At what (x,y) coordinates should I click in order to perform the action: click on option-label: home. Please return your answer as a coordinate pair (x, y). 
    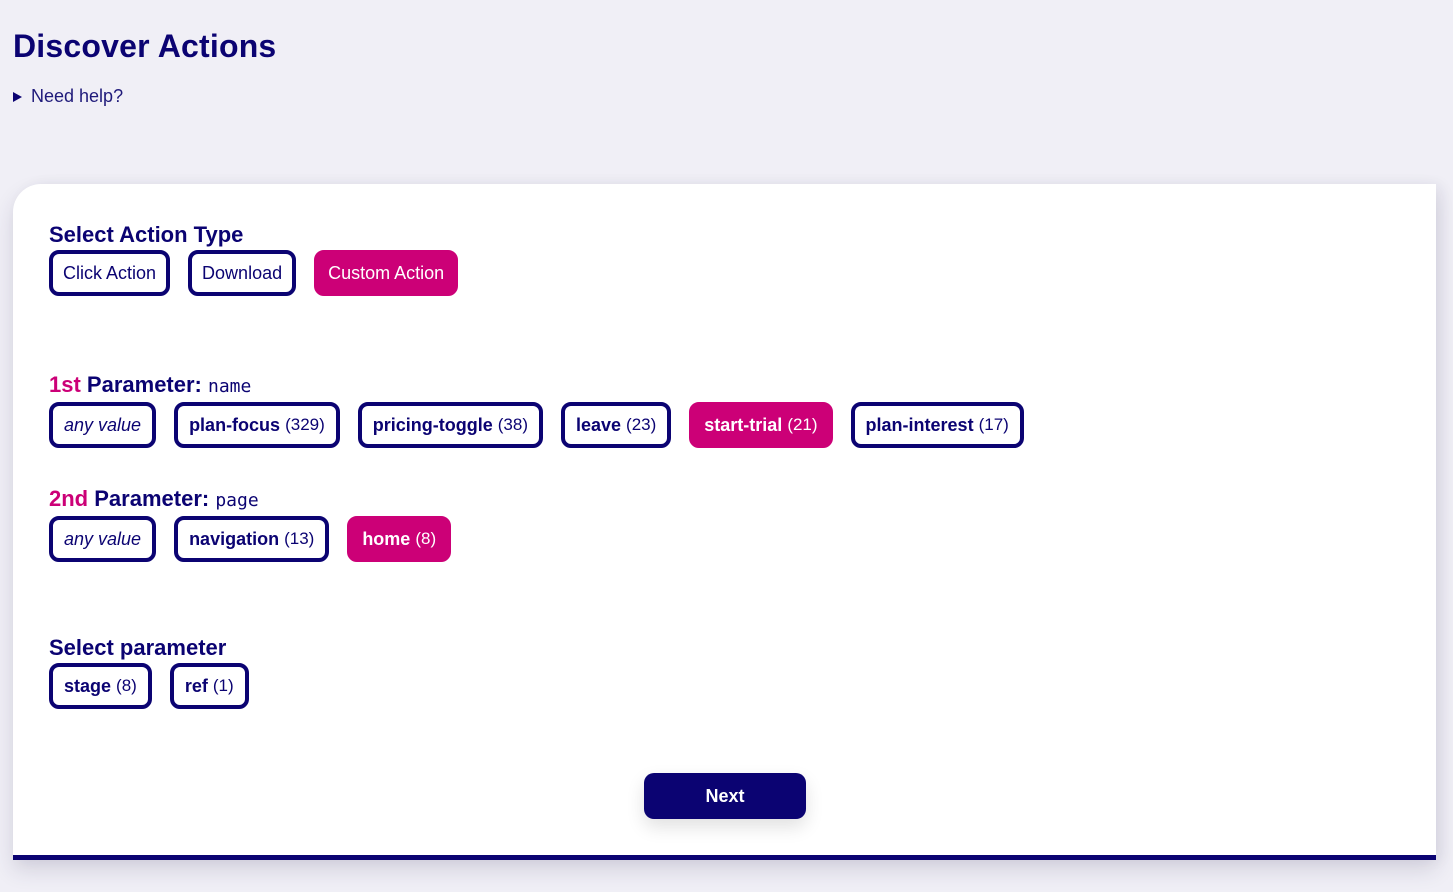
    Looking at the image, I should click on (386, 538).